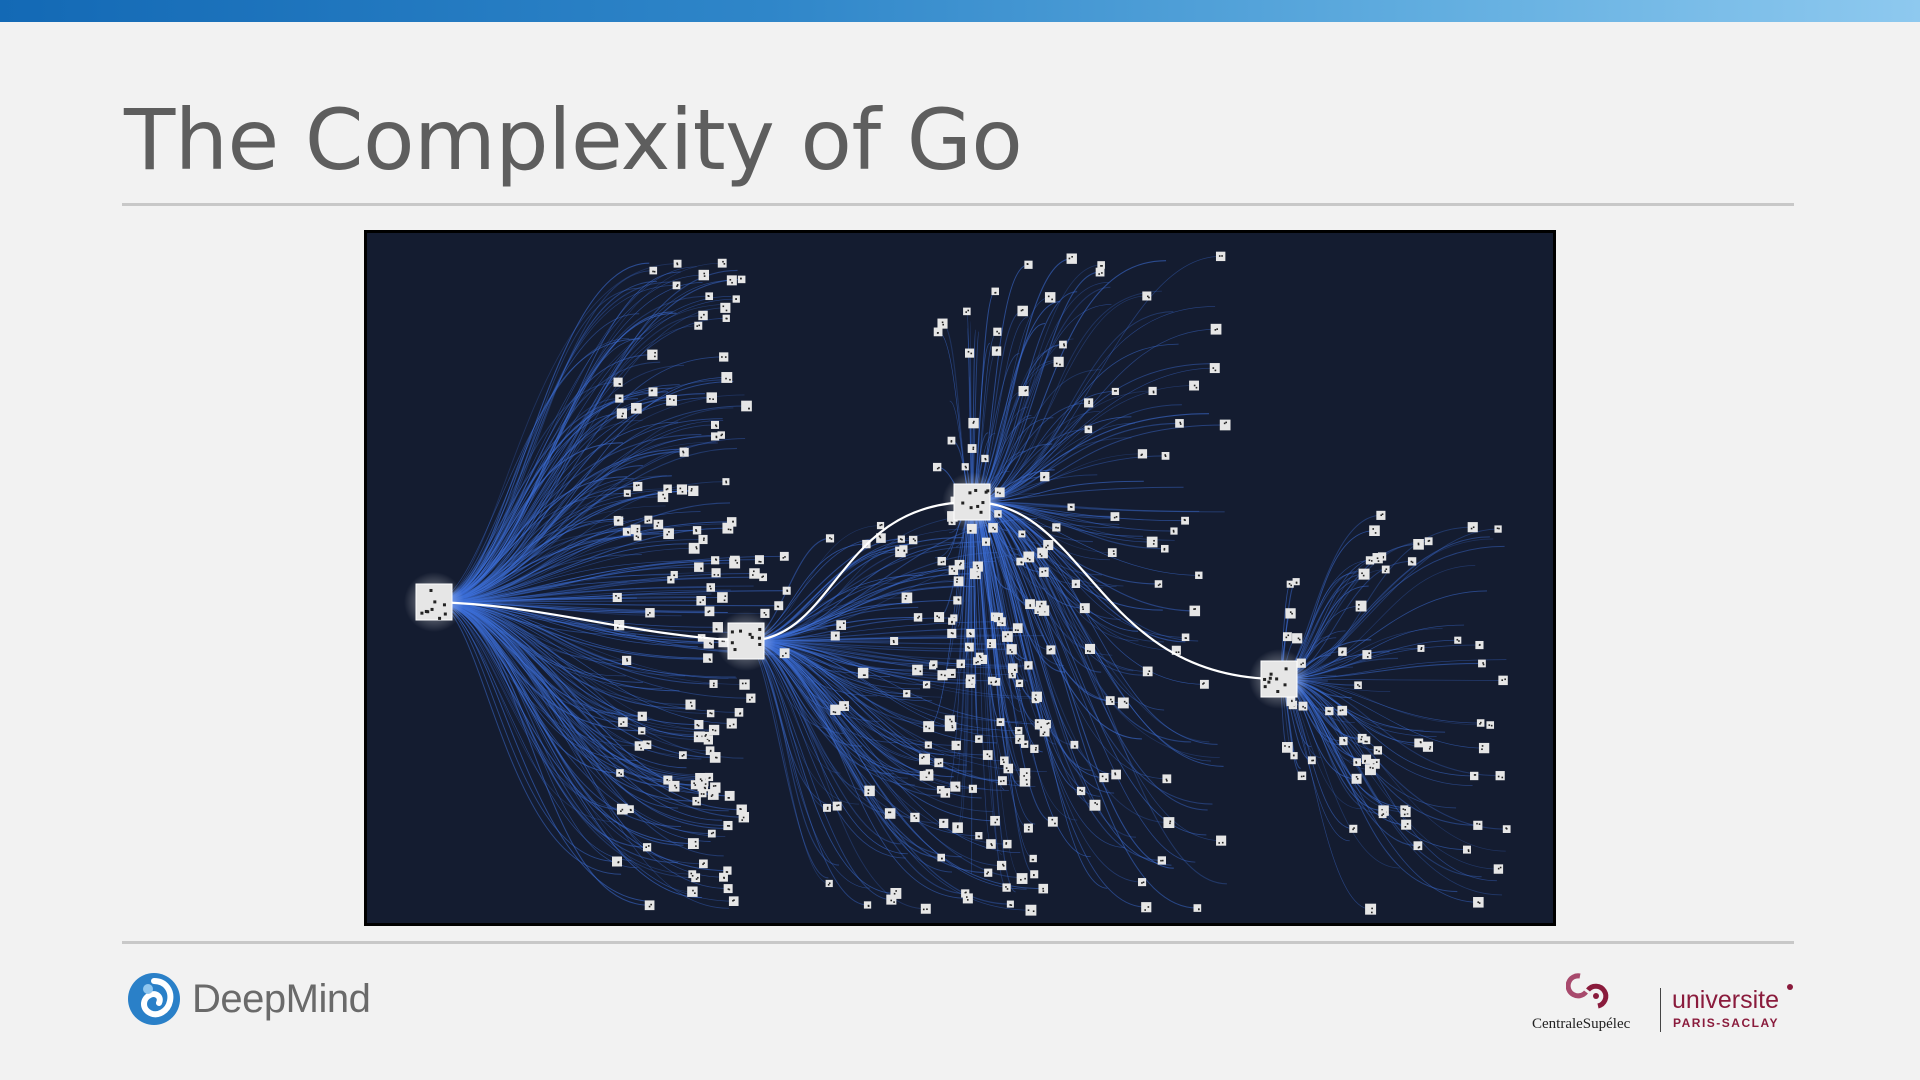 The height and width of the screenshot is (1080, 1920). I want to click on centralesupelec-wordmark: CentraleSupélec, so click(1581, 1024).